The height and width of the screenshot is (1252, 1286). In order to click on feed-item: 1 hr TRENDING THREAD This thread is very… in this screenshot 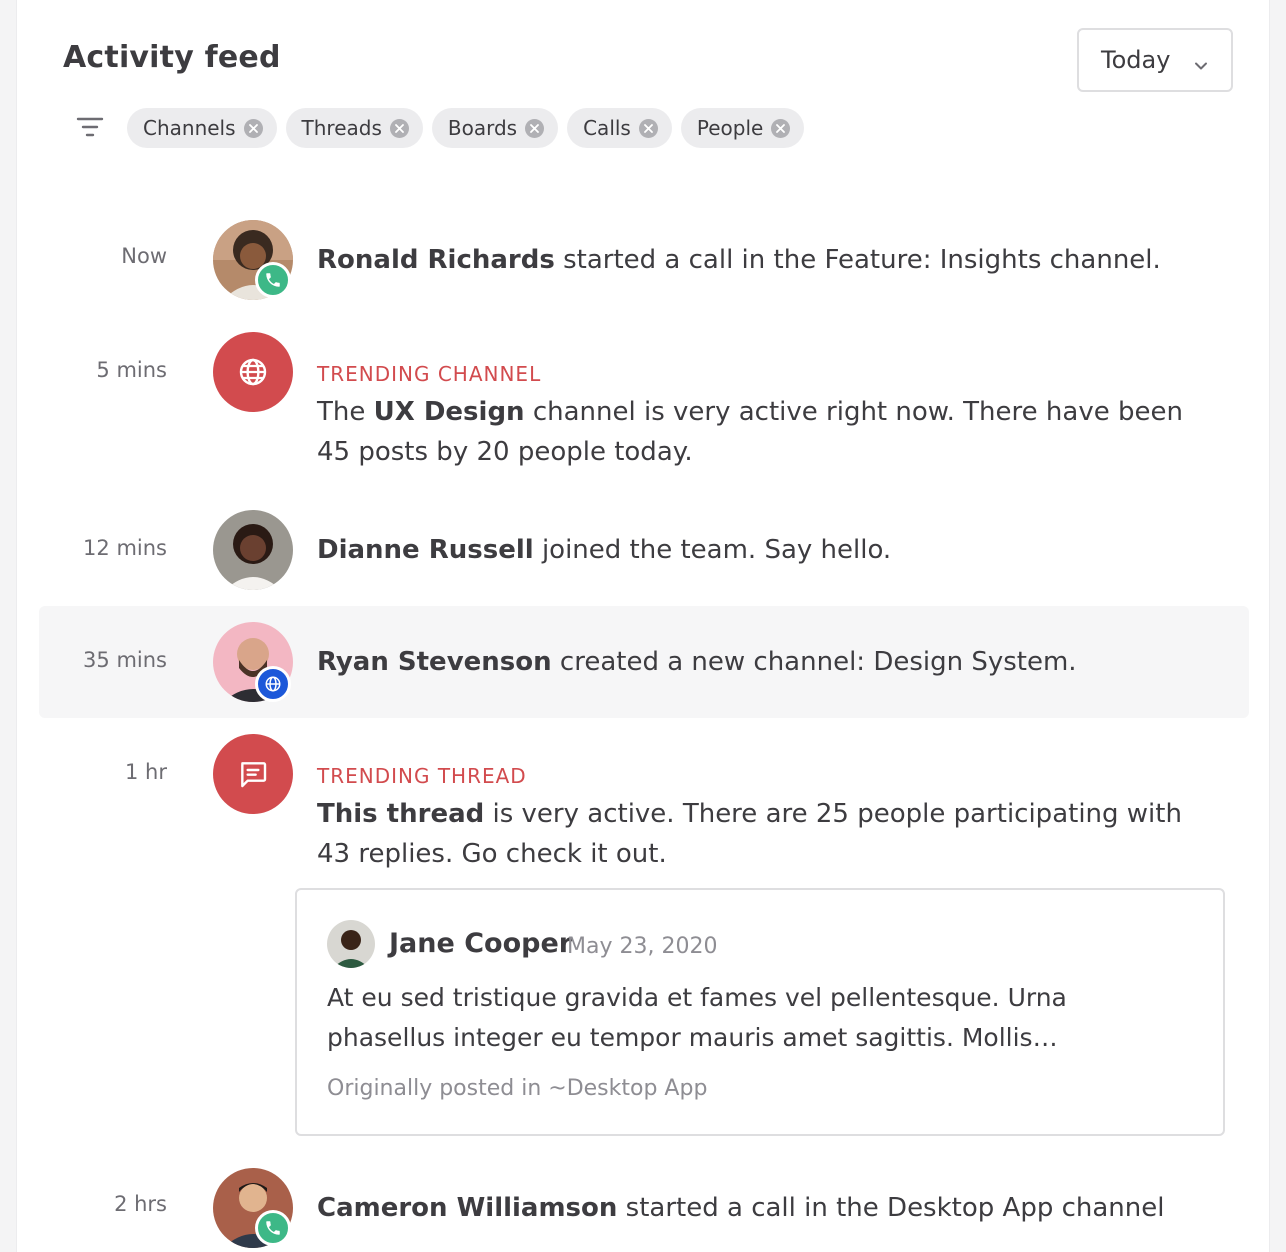, I will do `click(644, 807)`.